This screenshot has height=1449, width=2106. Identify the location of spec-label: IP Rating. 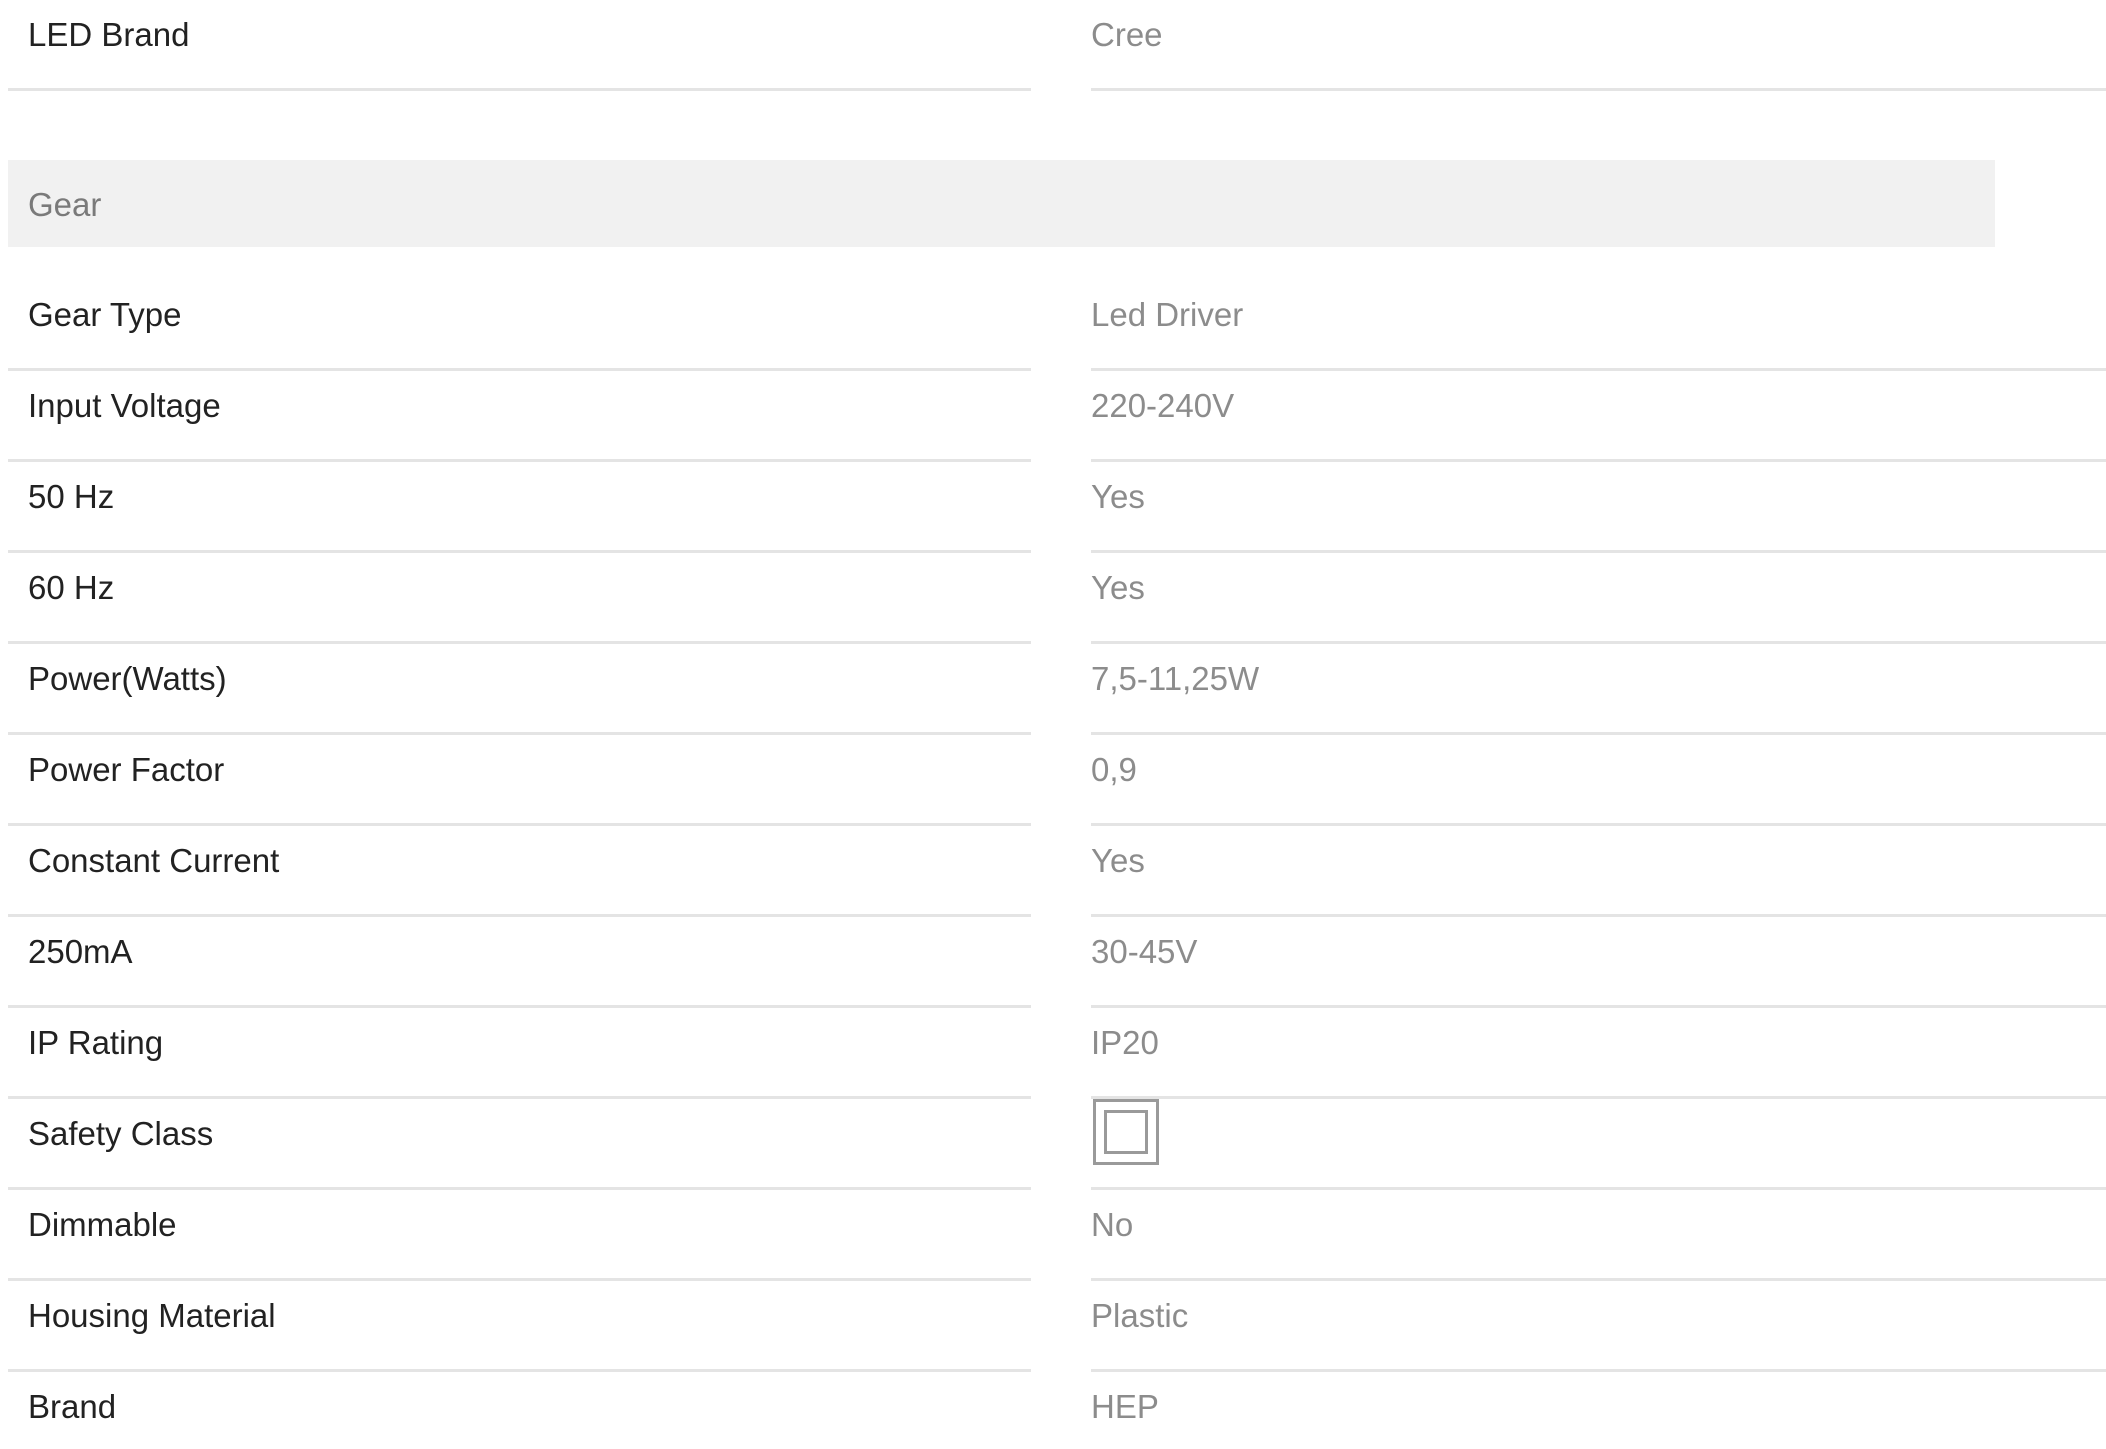
(96, 1042).